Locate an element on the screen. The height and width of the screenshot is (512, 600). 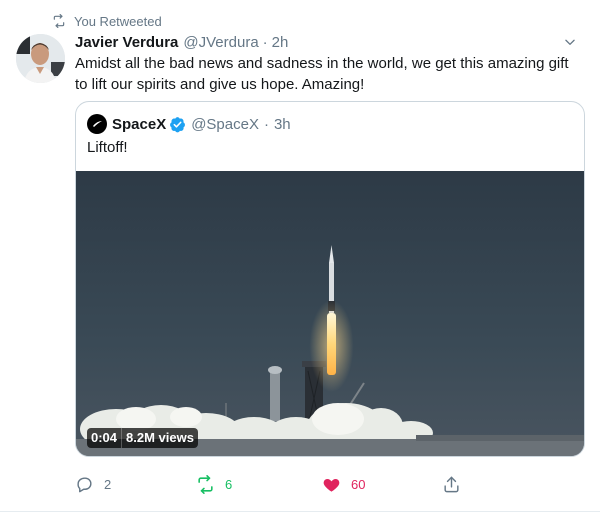
reply-button: 2 is located at coordinates (93, 484).